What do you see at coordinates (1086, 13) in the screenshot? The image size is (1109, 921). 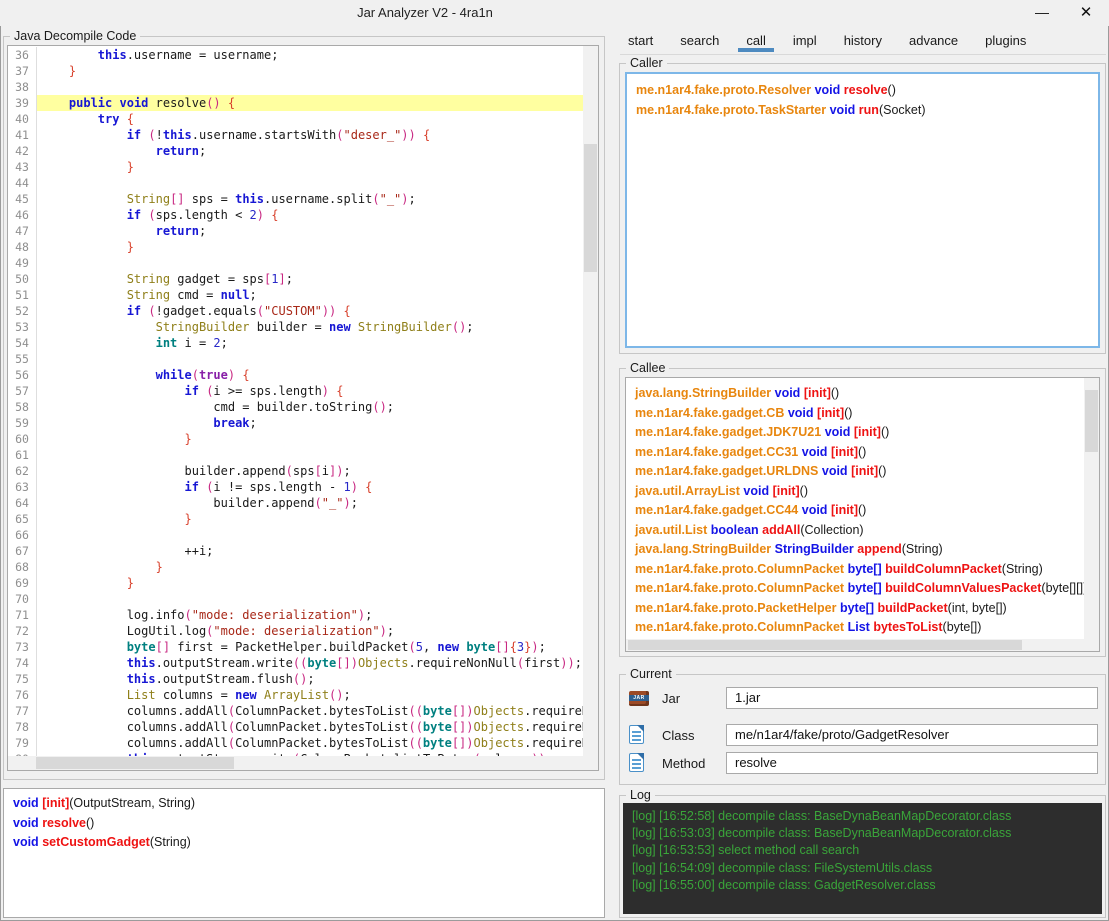 I see `close-button: ✕` at bounding box center [1086, 13].